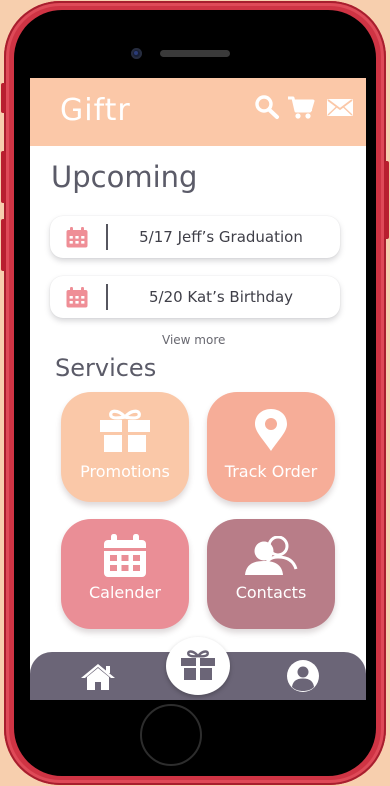 The image size is (390, 786). What do you see at coordinates (95, 110) in the screenshot?
I see `app-logo: Giftr` at bounding box center [95, 110].